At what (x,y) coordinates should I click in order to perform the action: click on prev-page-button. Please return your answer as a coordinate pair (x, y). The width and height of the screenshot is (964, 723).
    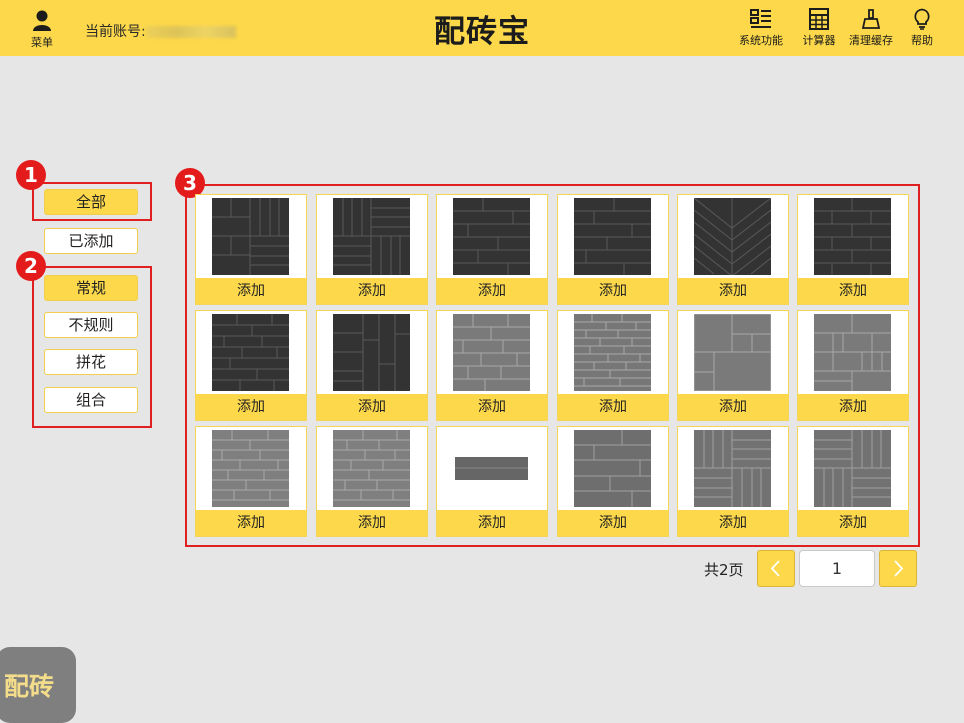
    Looking at the image, I should click on (776, 568).